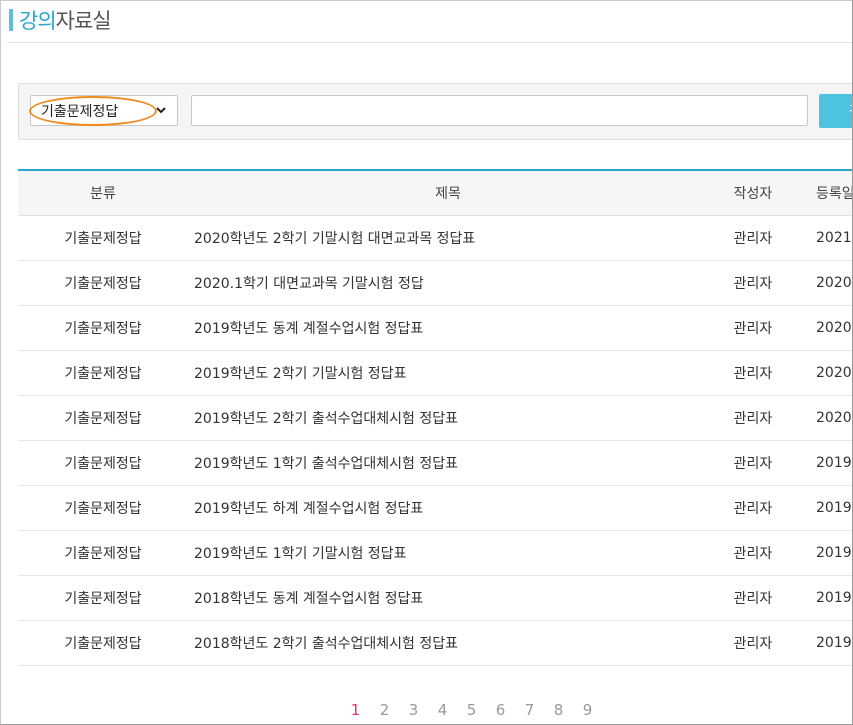  I want to click on search-panel: 기출문제정답 검, so click(435, 111).